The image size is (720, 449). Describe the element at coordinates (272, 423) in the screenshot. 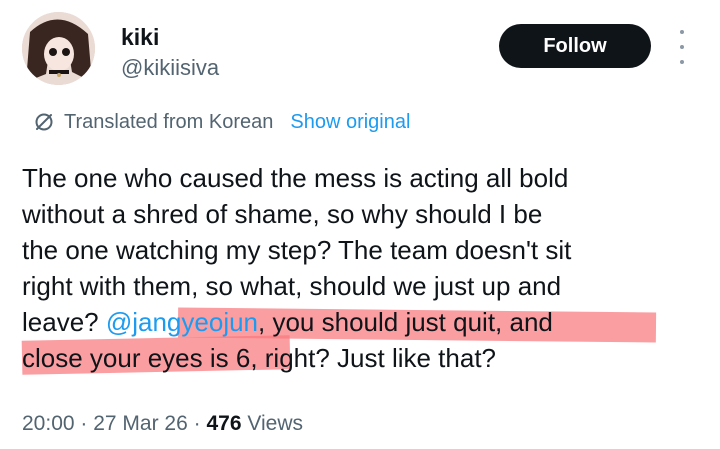

I see `views-label: Views` at that location.